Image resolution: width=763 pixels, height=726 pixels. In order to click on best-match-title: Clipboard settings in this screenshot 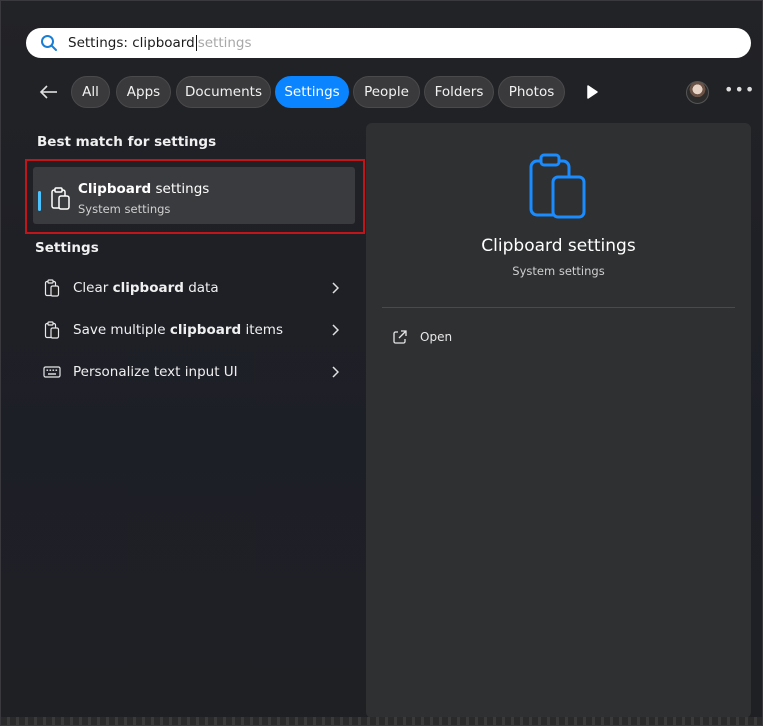, I will do `click(144, 189)`.